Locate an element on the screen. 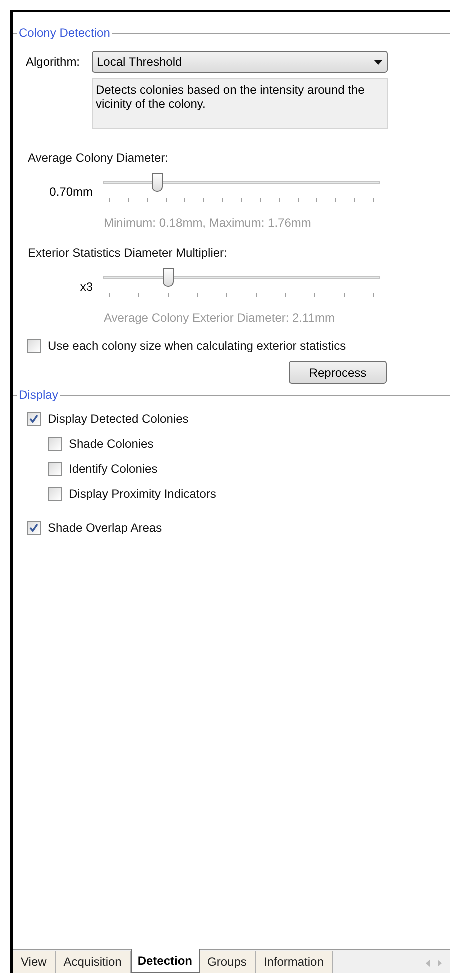 The width and height of the screenshot is (450, 977). group-title: Colony Detection is located at coordinates (65, 33).